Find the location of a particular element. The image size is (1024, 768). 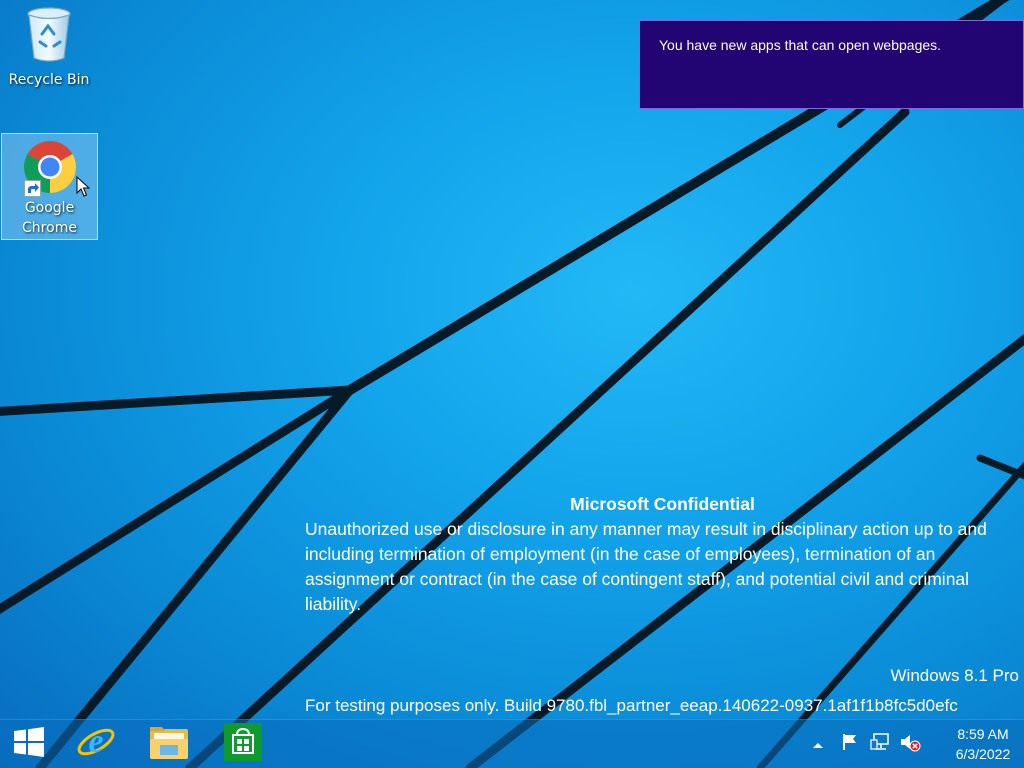

recycle-bin-label: Recycle Bin is located at coordinates (49, 80).